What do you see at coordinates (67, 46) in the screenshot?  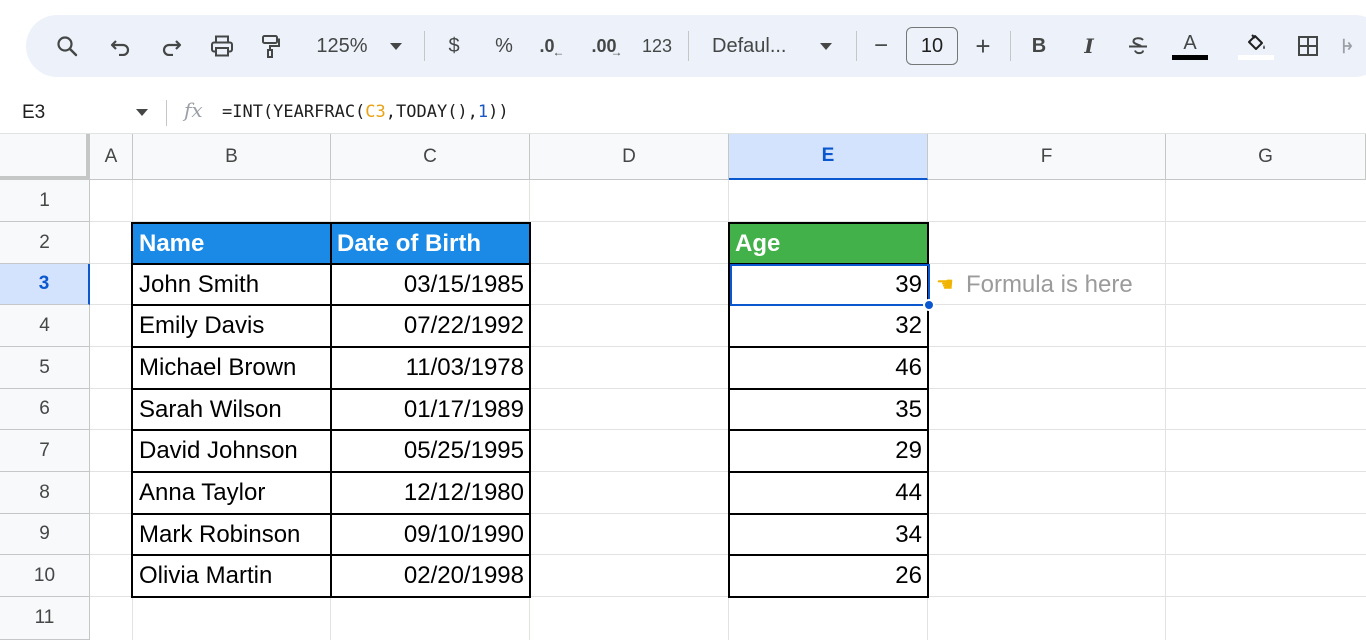 I see `search-icon` at bounding box center [67, 46].